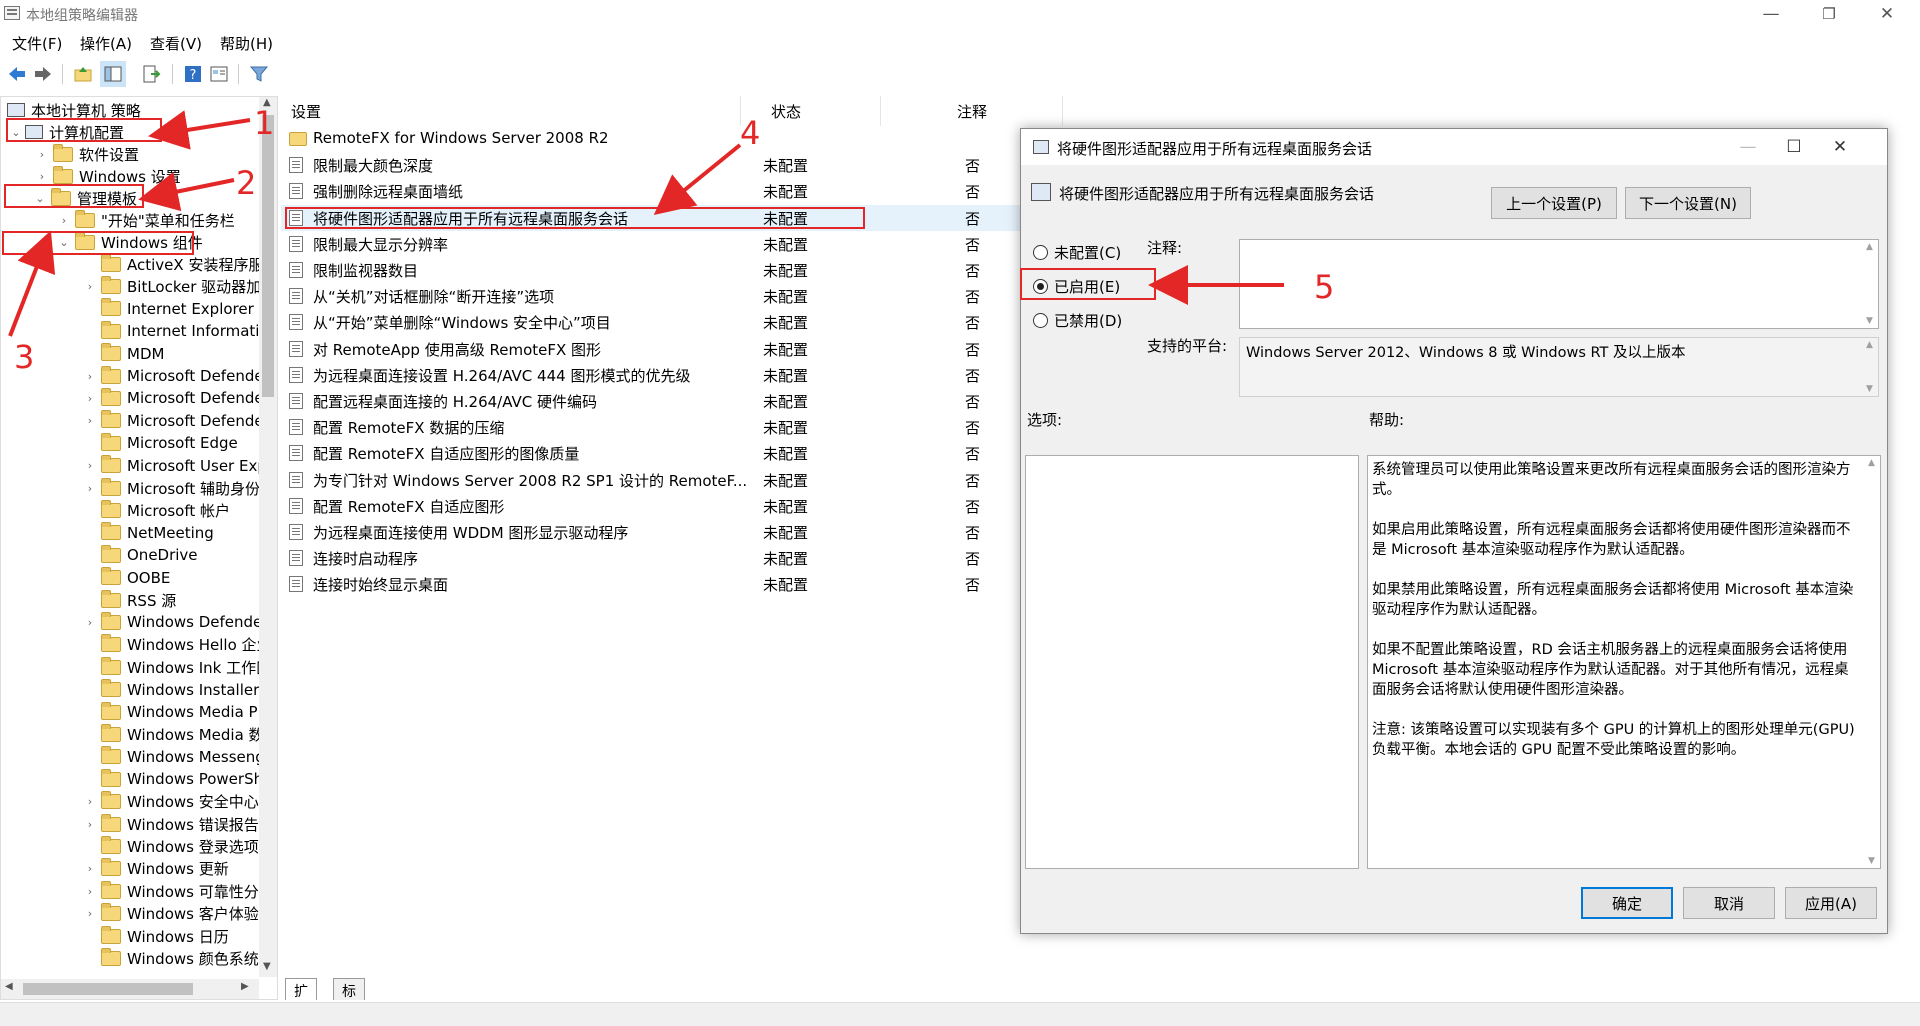 The width and height of the screenshot is (1920, 1026). Describe the element at coordinates (1829, 14) in the screenshot. I see `maximize-button: ❐` at that location.